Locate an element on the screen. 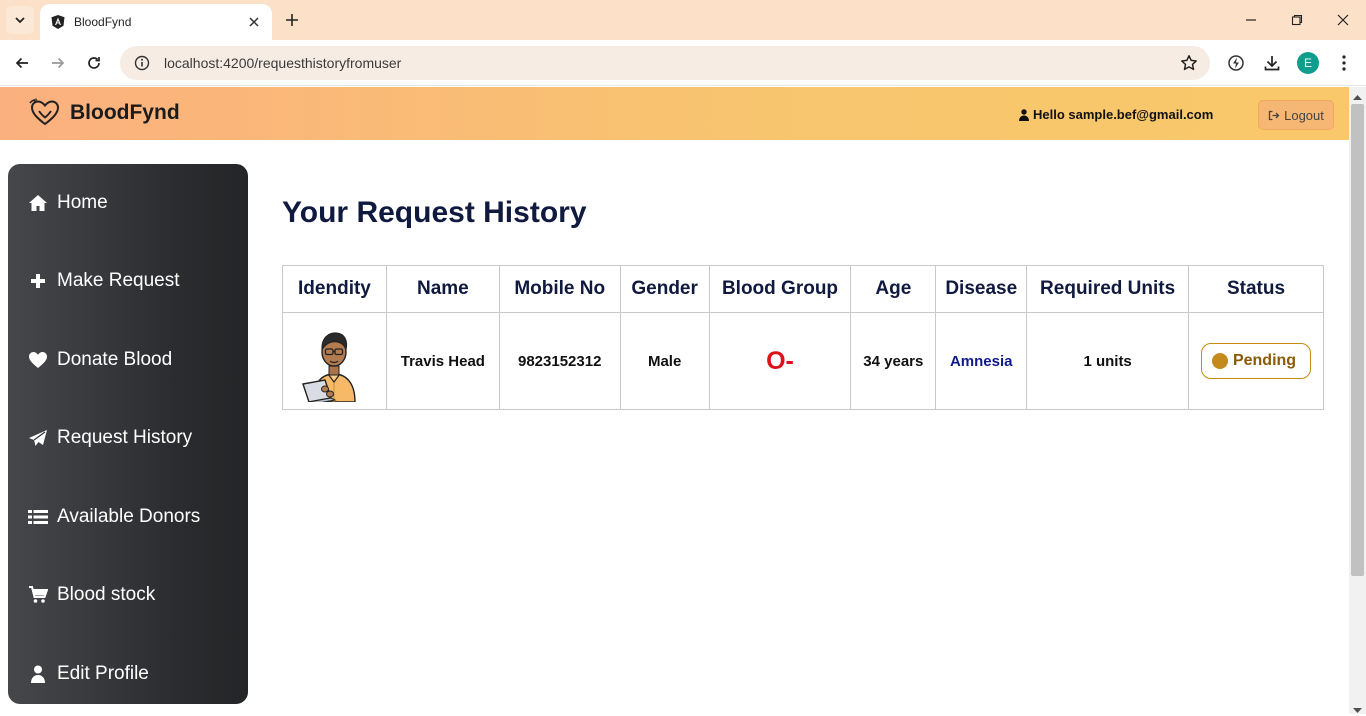 This screenshot has width=1366, height=716. cart-icon is located at coordinates (38, 595).